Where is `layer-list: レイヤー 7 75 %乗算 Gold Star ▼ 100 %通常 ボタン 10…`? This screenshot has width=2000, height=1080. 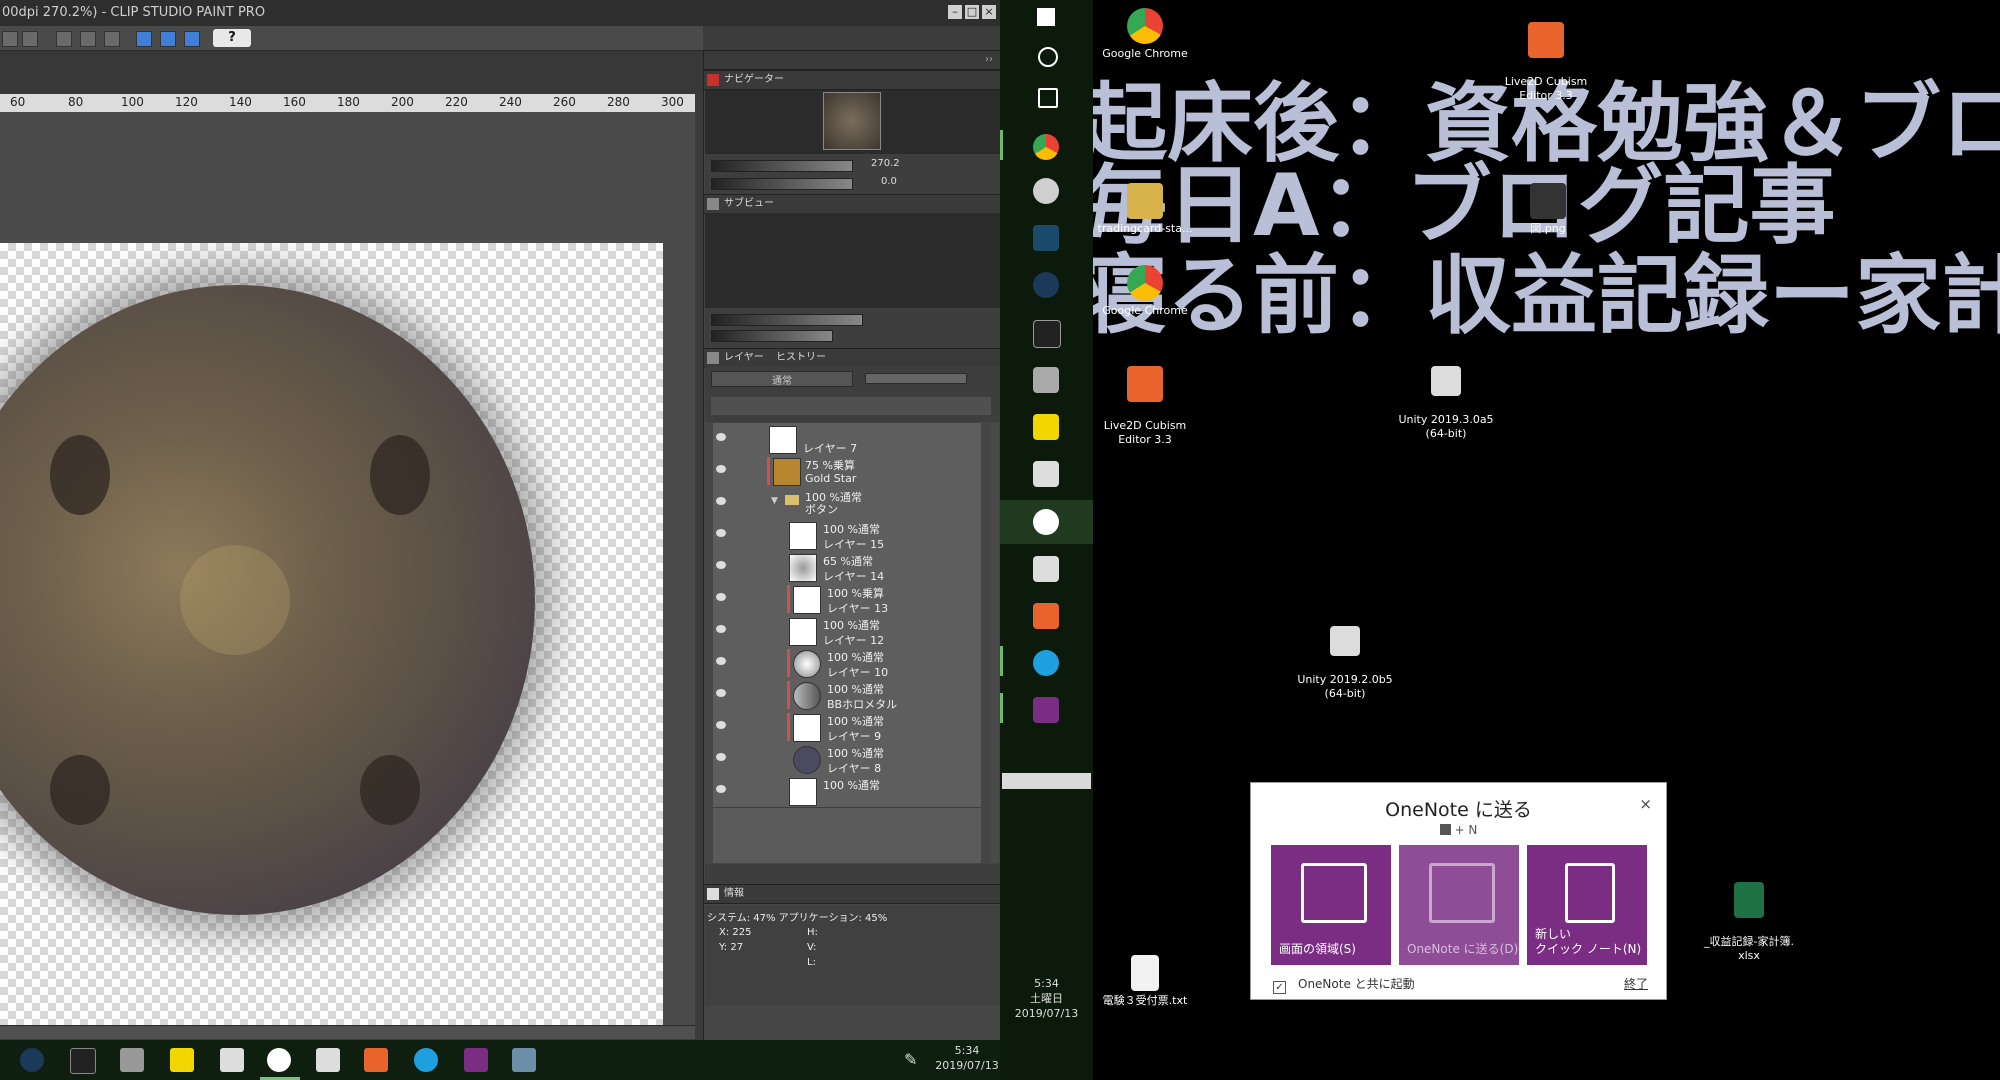 layer-list: レイヤー 7 75 %乗算 Gold Star ▼ 100 %通常 ボタン 10… is located at coordinates (847, 643).